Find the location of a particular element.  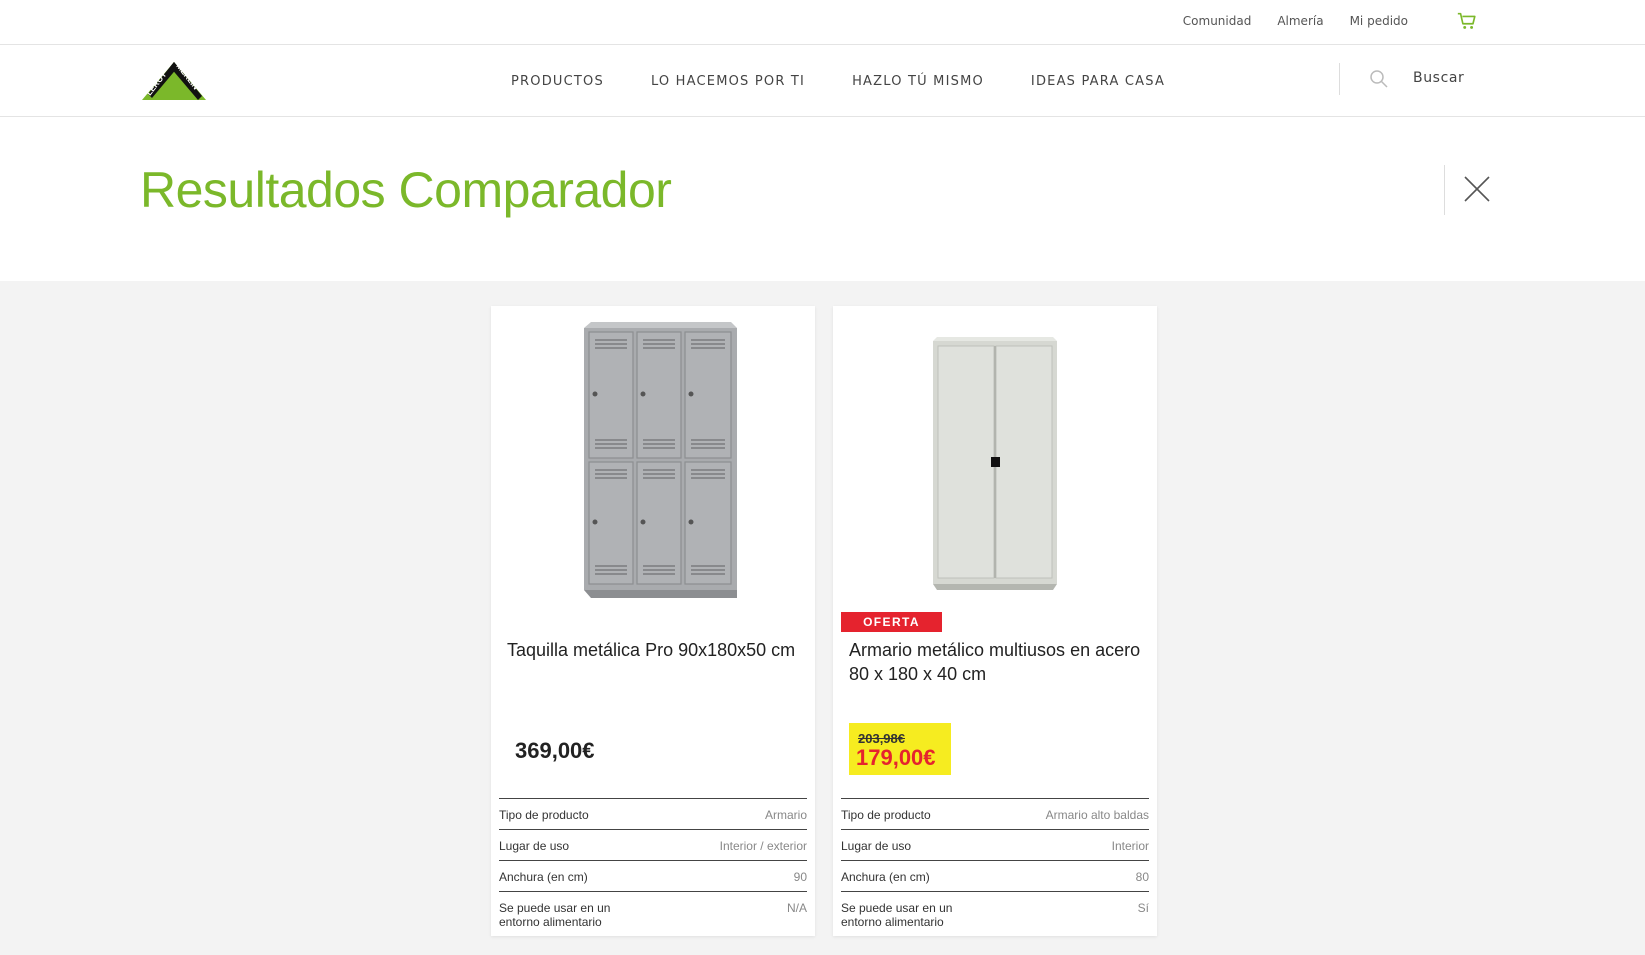

link-comunidad: Comunidad is located at coordinates (1217, 21).